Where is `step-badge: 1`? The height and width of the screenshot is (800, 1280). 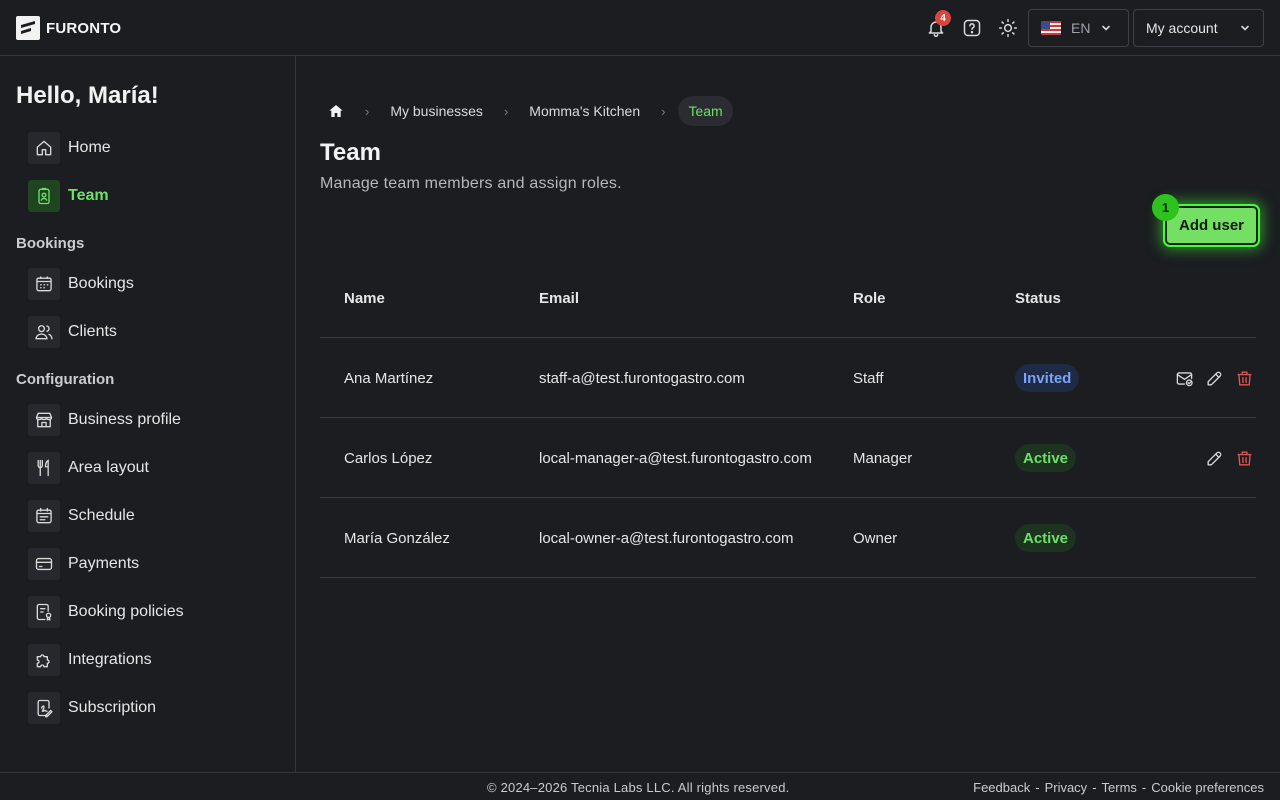
step-badge: 1 is located at coordinates (1165, 207).